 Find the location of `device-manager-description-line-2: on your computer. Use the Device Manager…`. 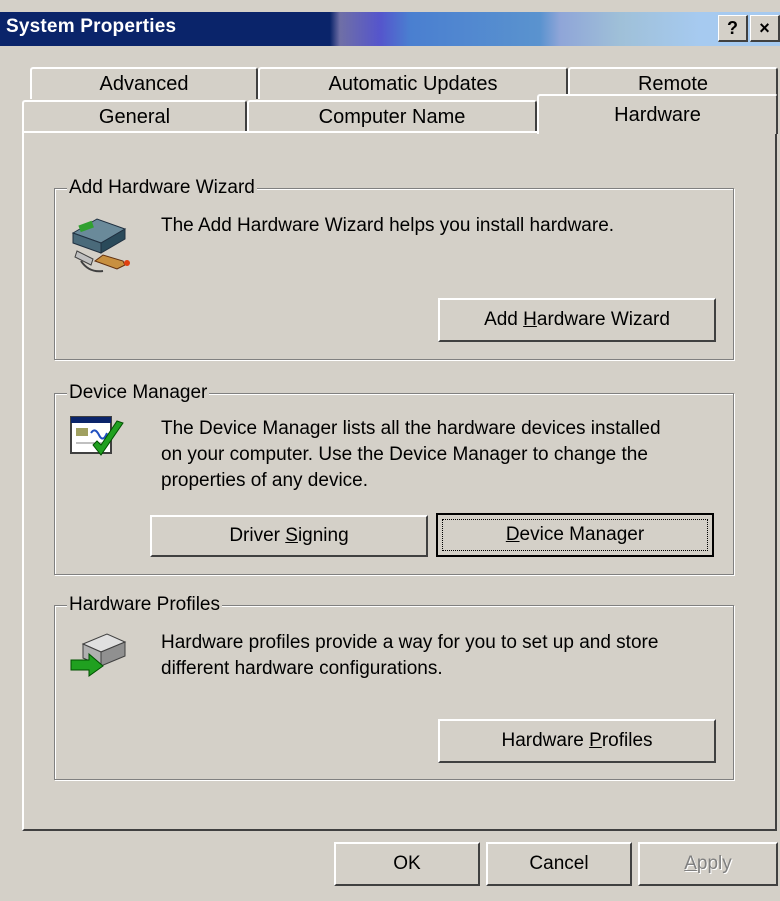

device-manager-description-line-2: on your computer. Use the Device Manager… is located at coordinates (404, 454).